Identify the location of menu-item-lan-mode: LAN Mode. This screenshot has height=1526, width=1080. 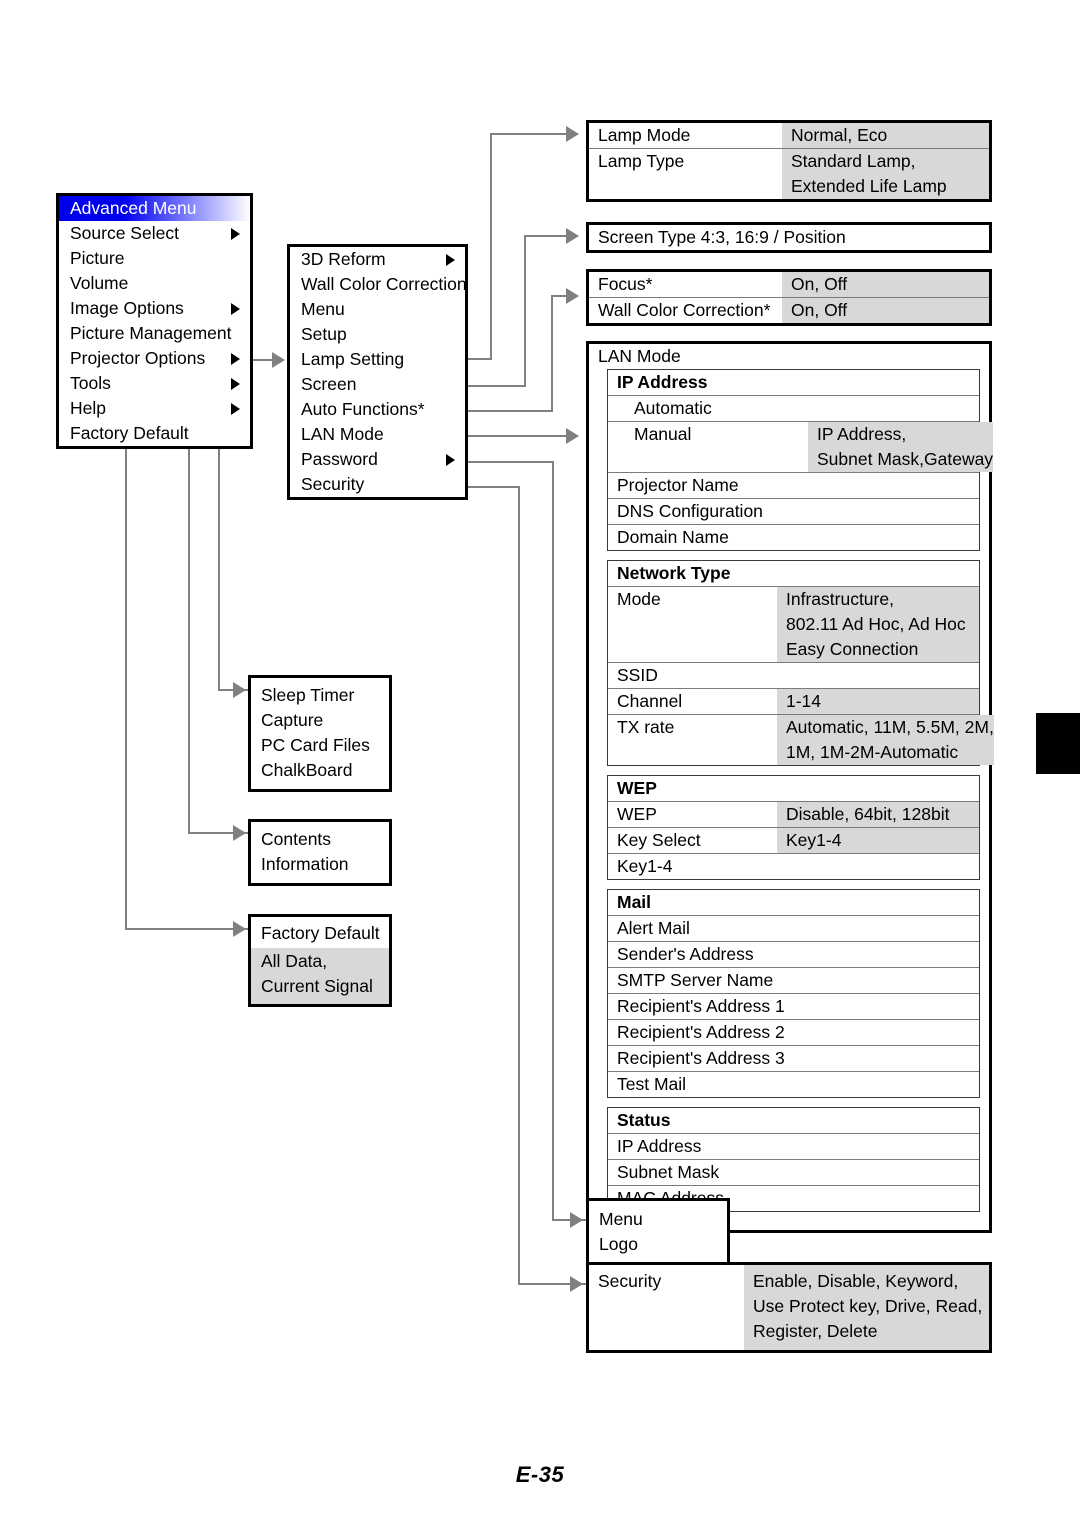
(377, 434).